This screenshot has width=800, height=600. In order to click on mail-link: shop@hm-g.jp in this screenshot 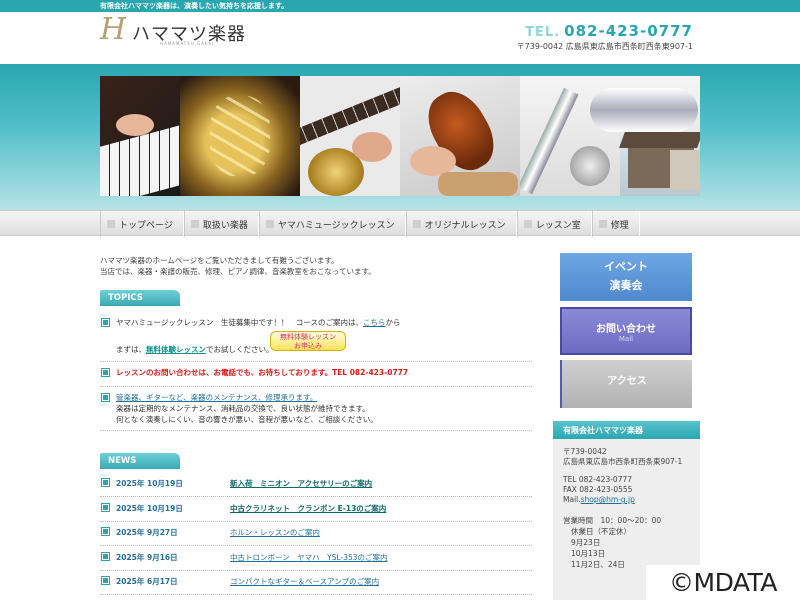, I will do `click(608, 499)`.